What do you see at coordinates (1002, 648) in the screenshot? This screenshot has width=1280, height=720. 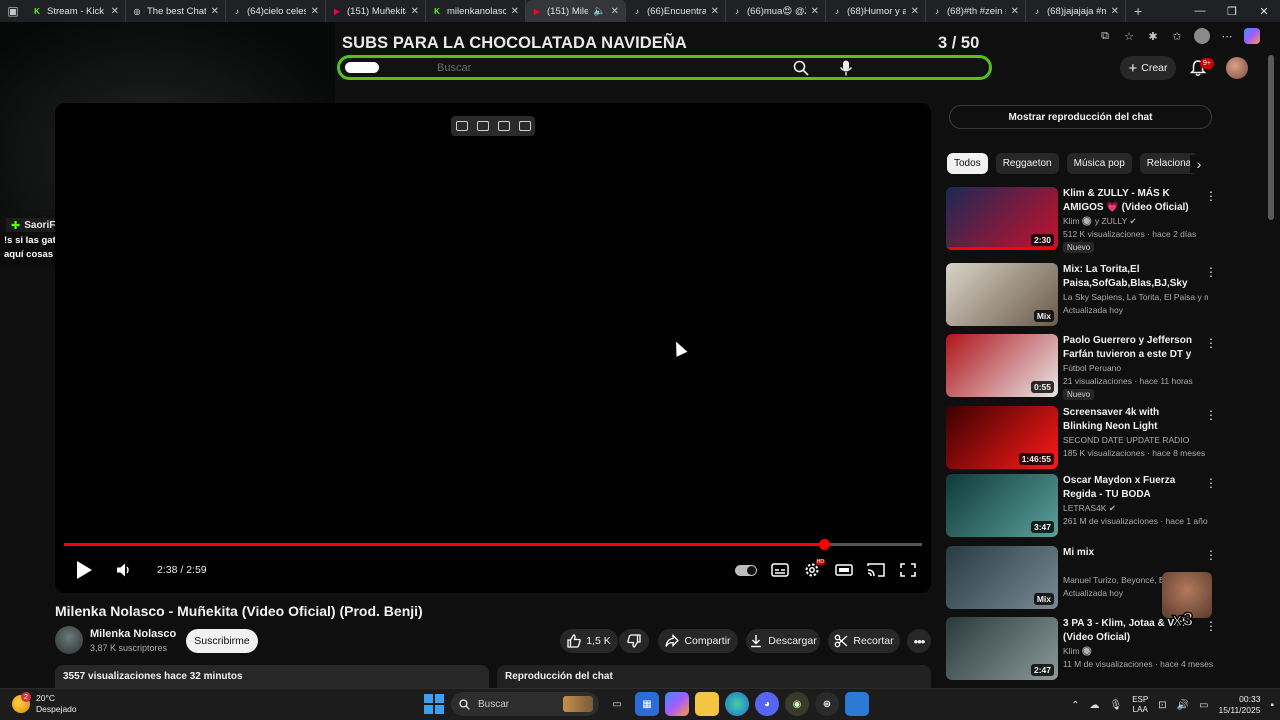 I see `video-thumbnail: 2:47` at bounding box center [1002, 648].